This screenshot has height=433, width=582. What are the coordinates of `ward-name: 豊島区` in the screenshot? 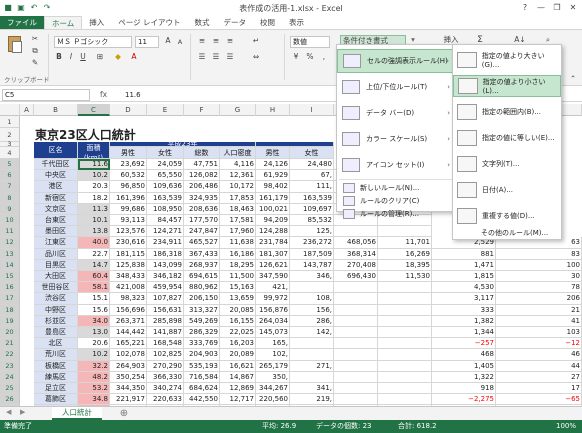 It's located at (56, 333).